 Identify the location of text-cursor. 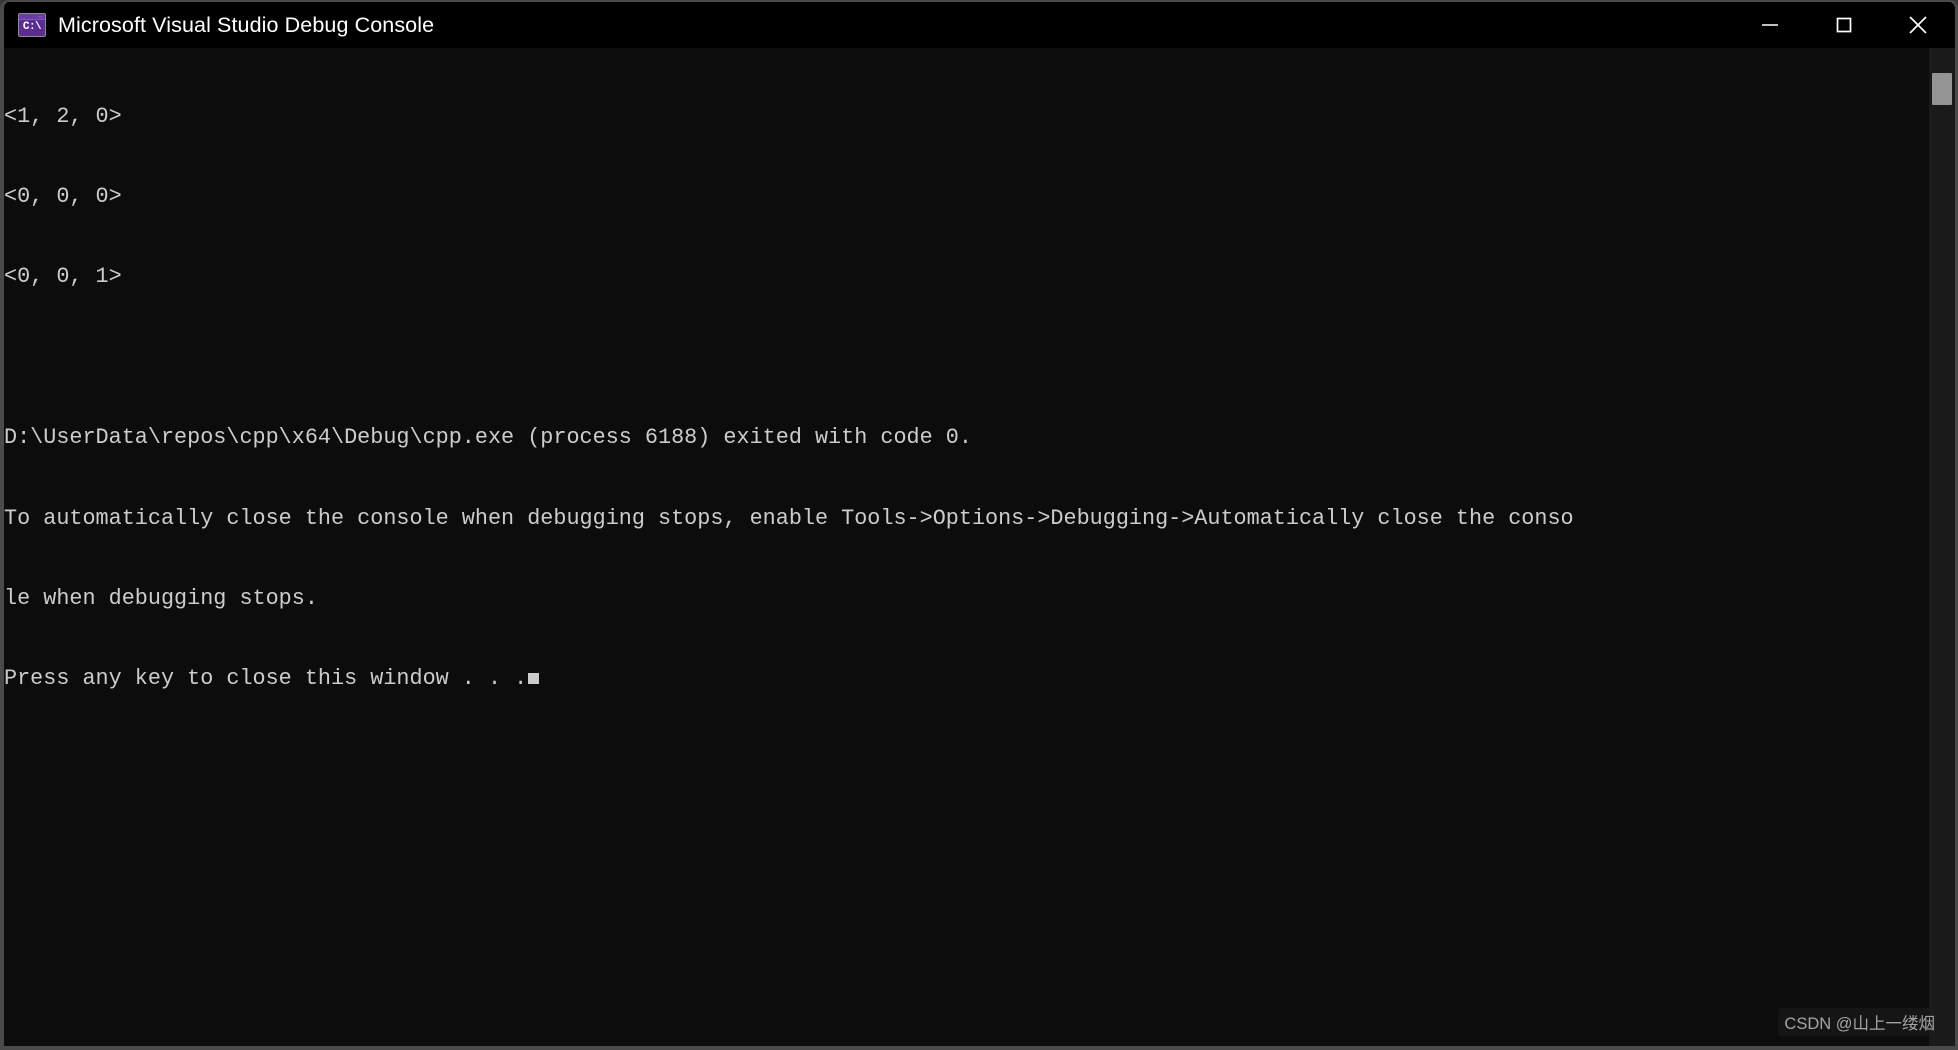
(534, 679).